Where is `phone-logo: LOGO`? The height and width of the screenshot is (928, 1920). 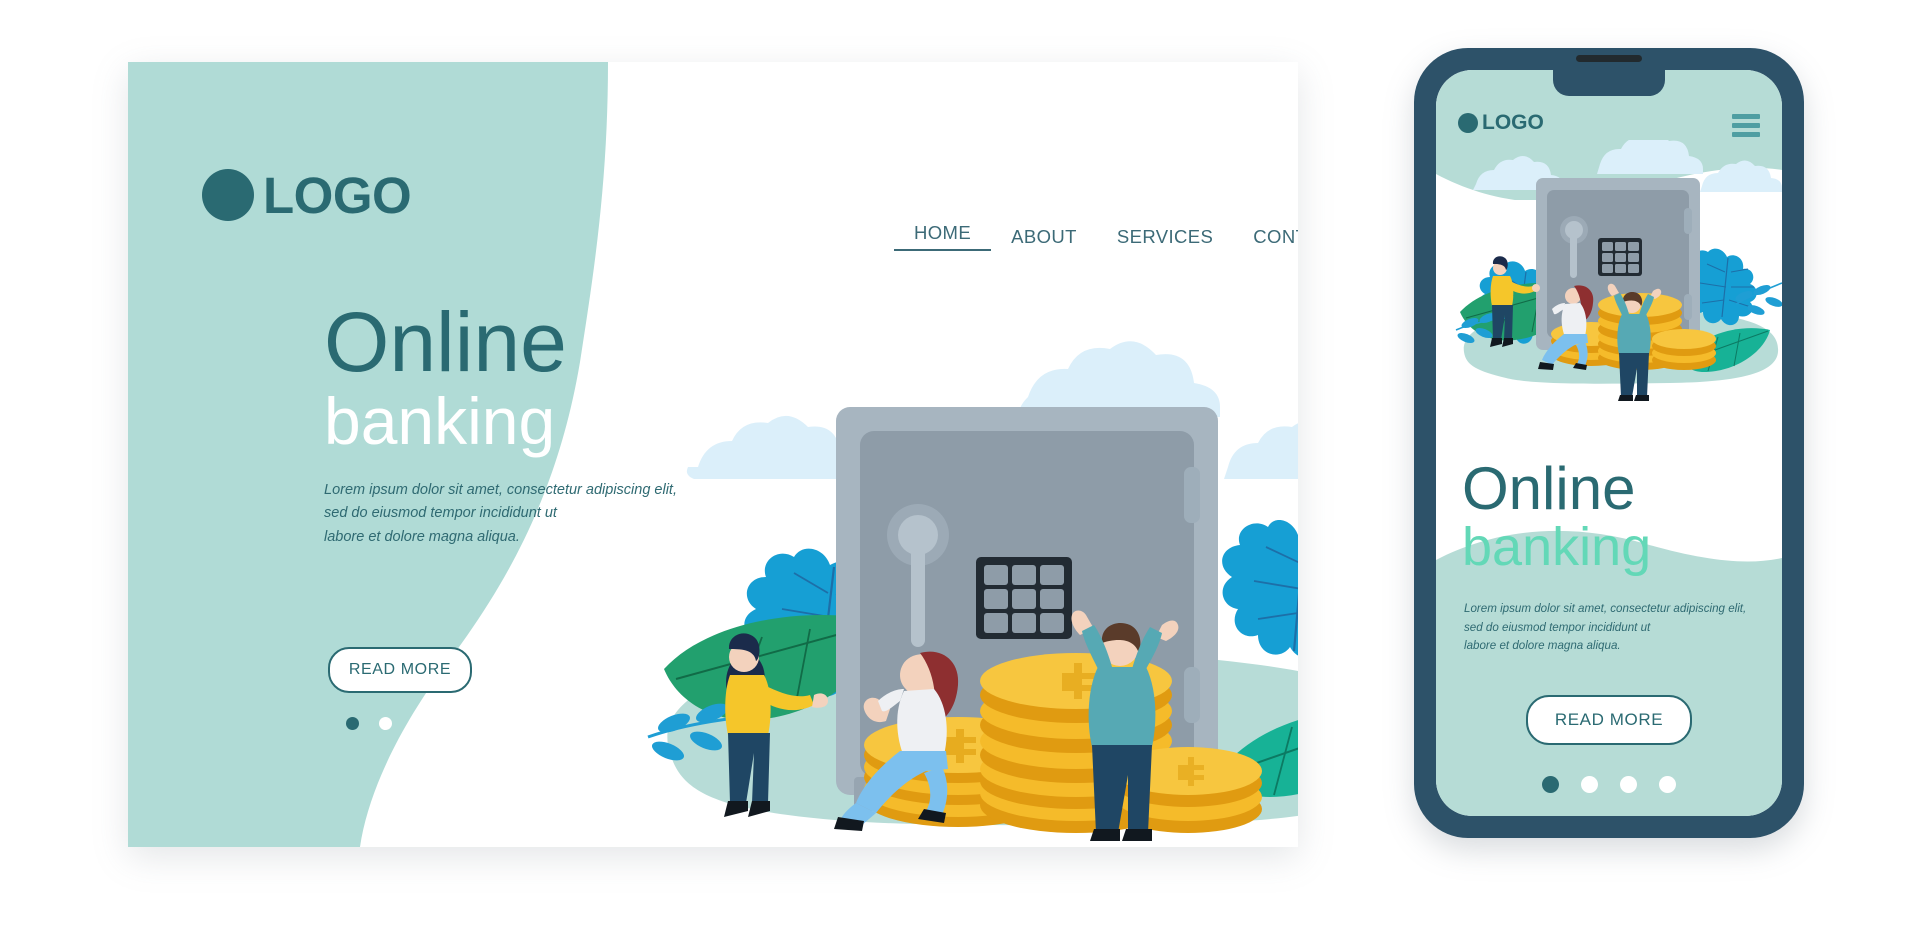
phone-logo: LOGO is located at coordinates (1501, 122).